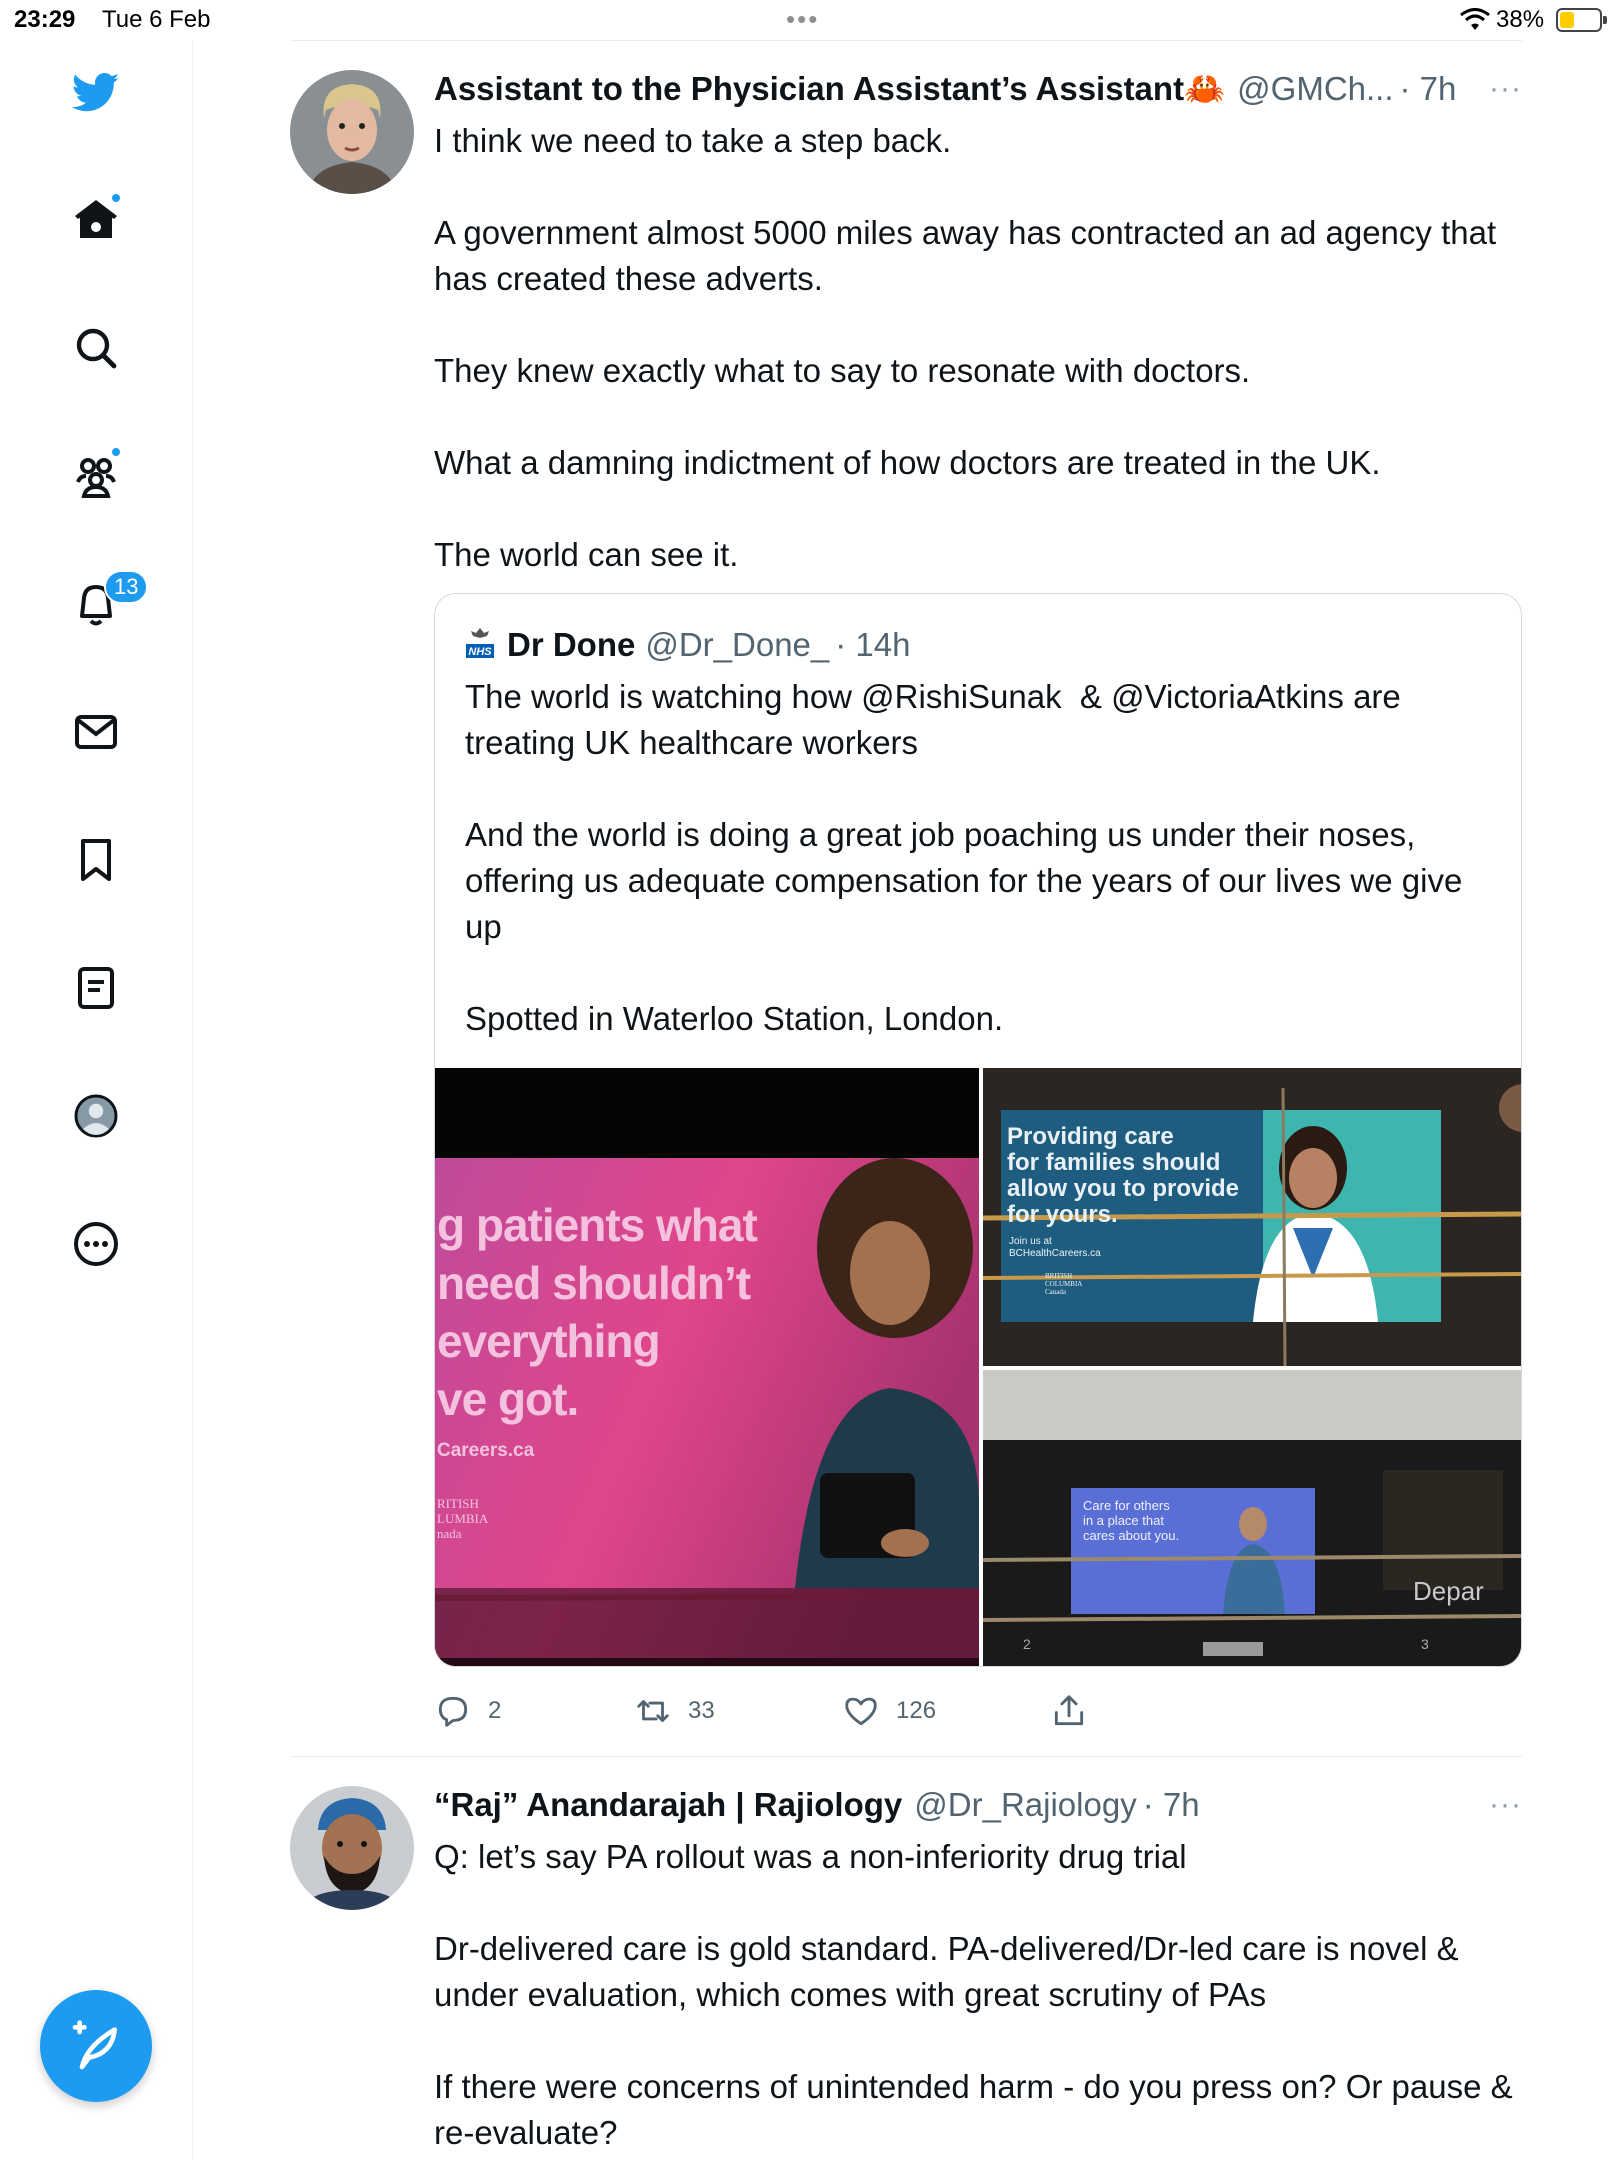  I want to click on wifi-icon, so click(1475, 19).